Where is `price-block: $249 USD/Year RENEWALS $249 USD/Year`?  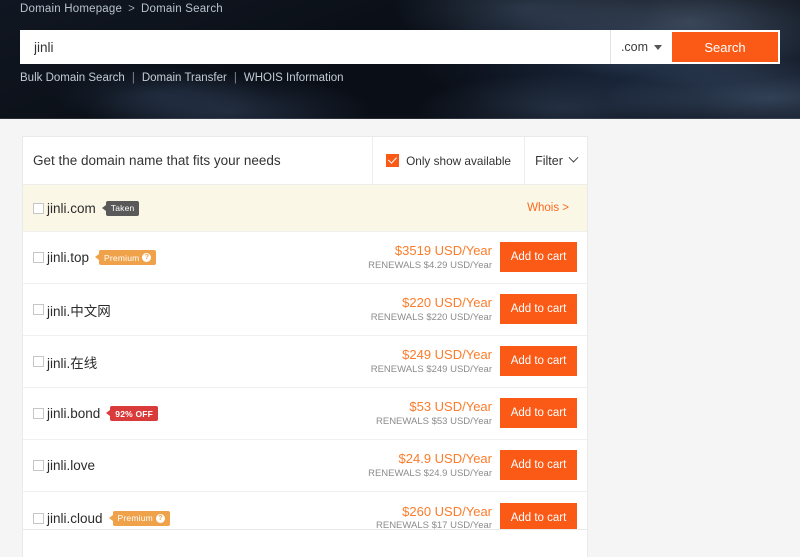
price-block: $249 USD/Year RENEWALS $249 USD/Year is located at coordinates (431, 361).